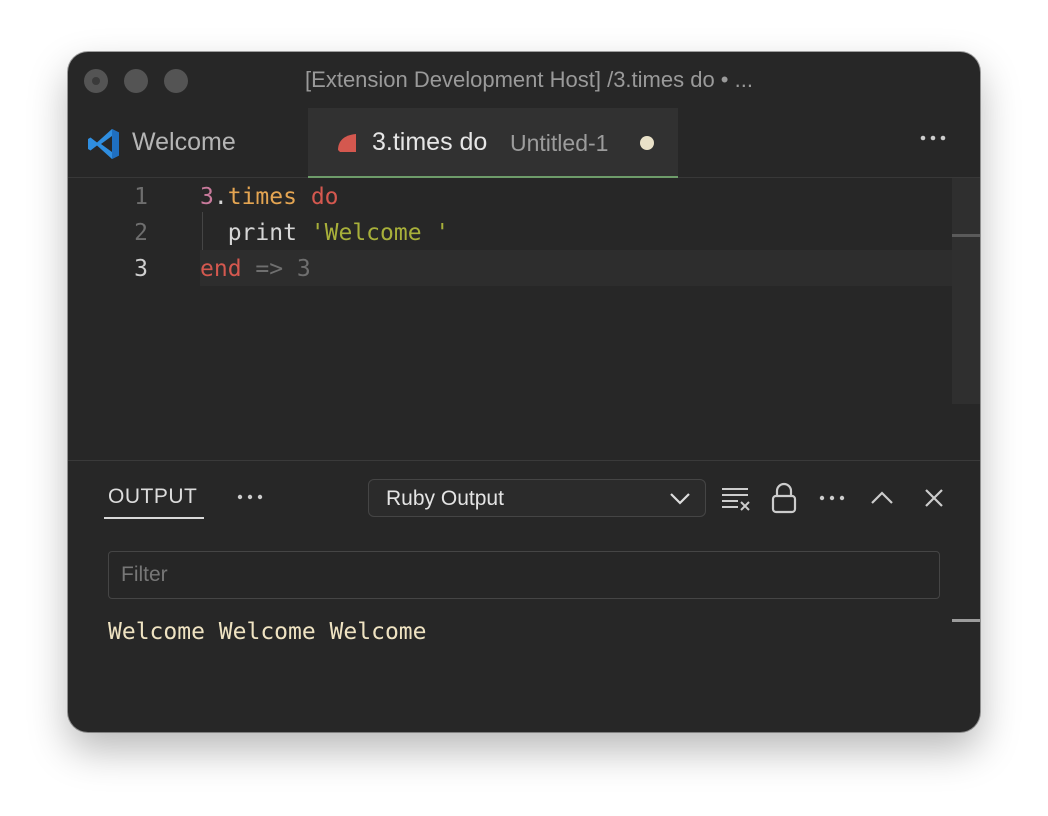 The width and height of the screenshot is (1048, 816). Describe the element at coordinates (141, 233) in the screenshot. I see `line-number: 2` at that location.